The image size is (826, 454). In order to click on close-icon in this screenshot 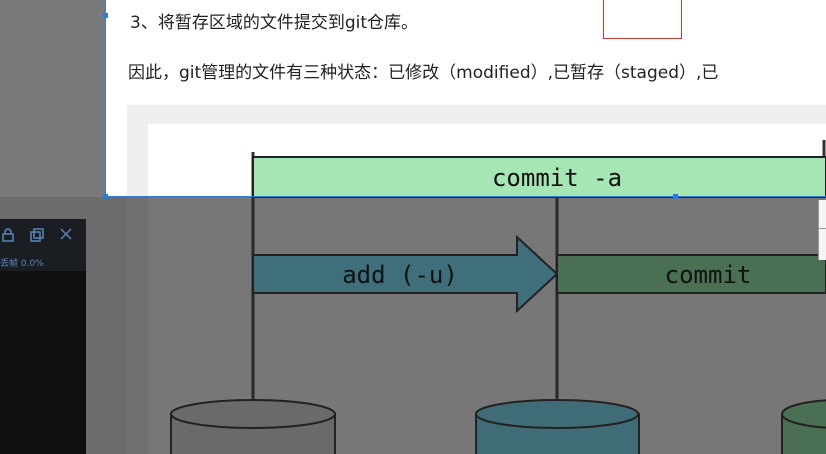, I will do `click(66, 236)`.